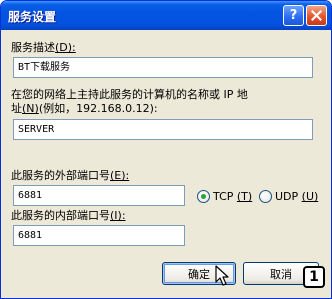 This screenshot has width=332, height=299. I want to click on host-input: SERVER, so click(163, 129).